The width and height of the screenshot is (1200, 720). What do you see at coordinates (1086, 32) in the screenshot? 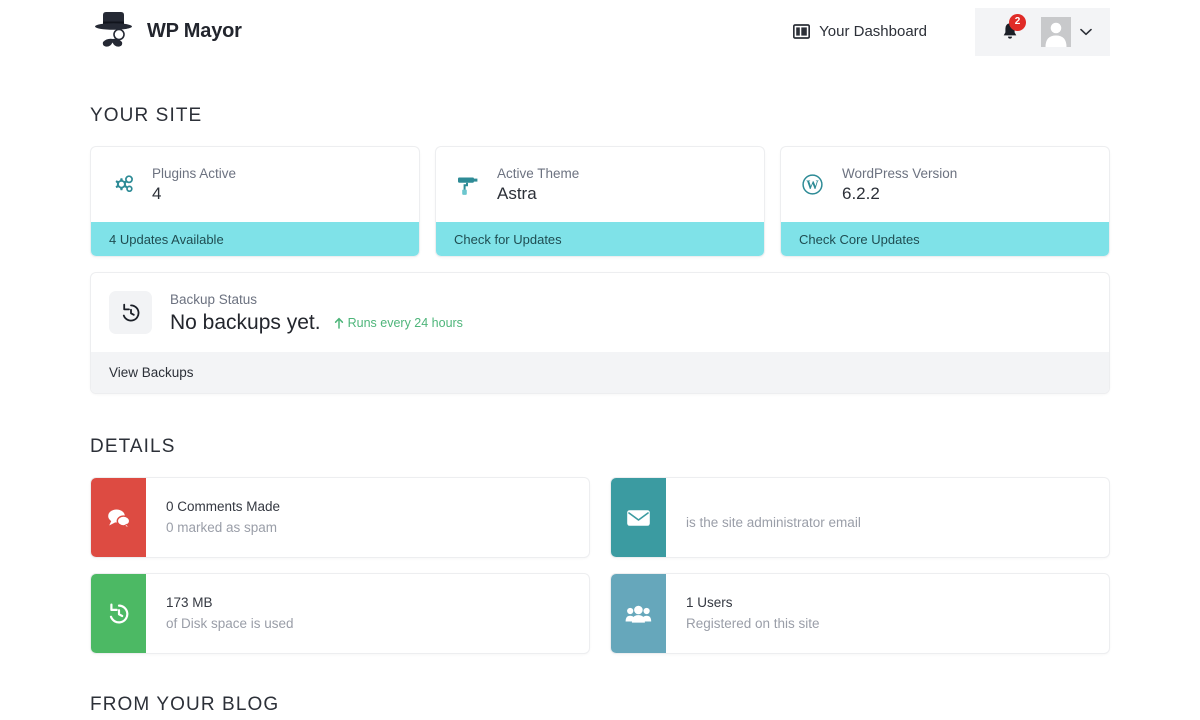
I see `chevron-down-icon` at bounding box center [1086, 32].